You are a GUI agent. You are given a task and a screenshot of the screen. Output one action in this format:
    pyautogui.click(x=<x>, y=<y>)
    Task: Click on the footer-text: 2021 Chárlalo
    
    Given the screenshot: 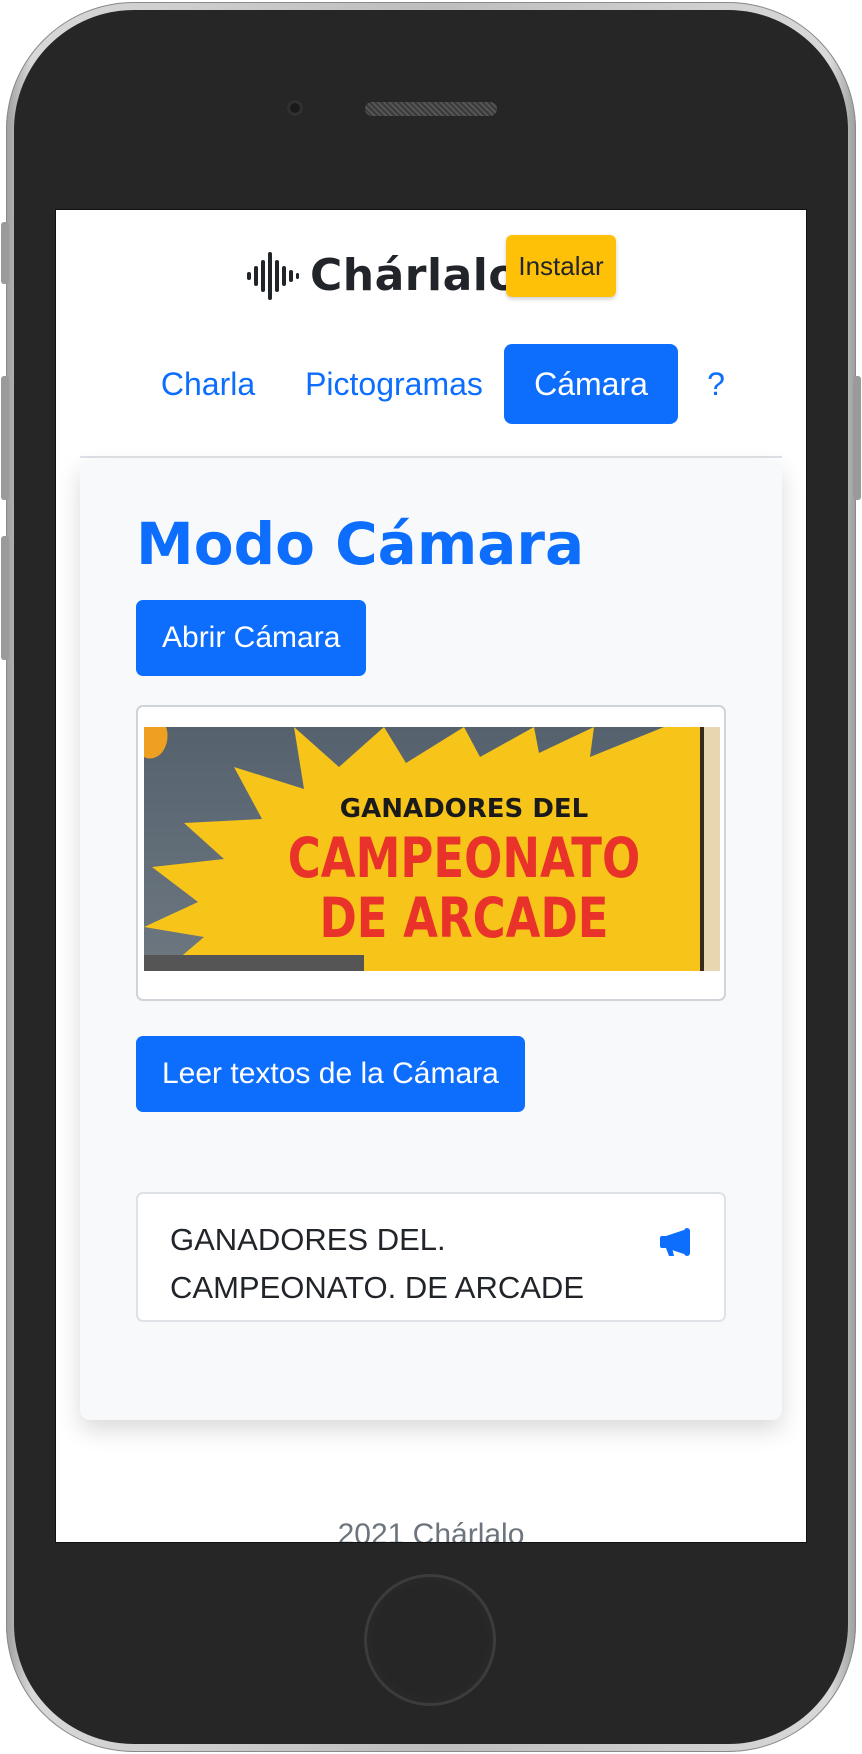 What is the action you would take?
    pyautogui.click(x=431, y=1530)
    